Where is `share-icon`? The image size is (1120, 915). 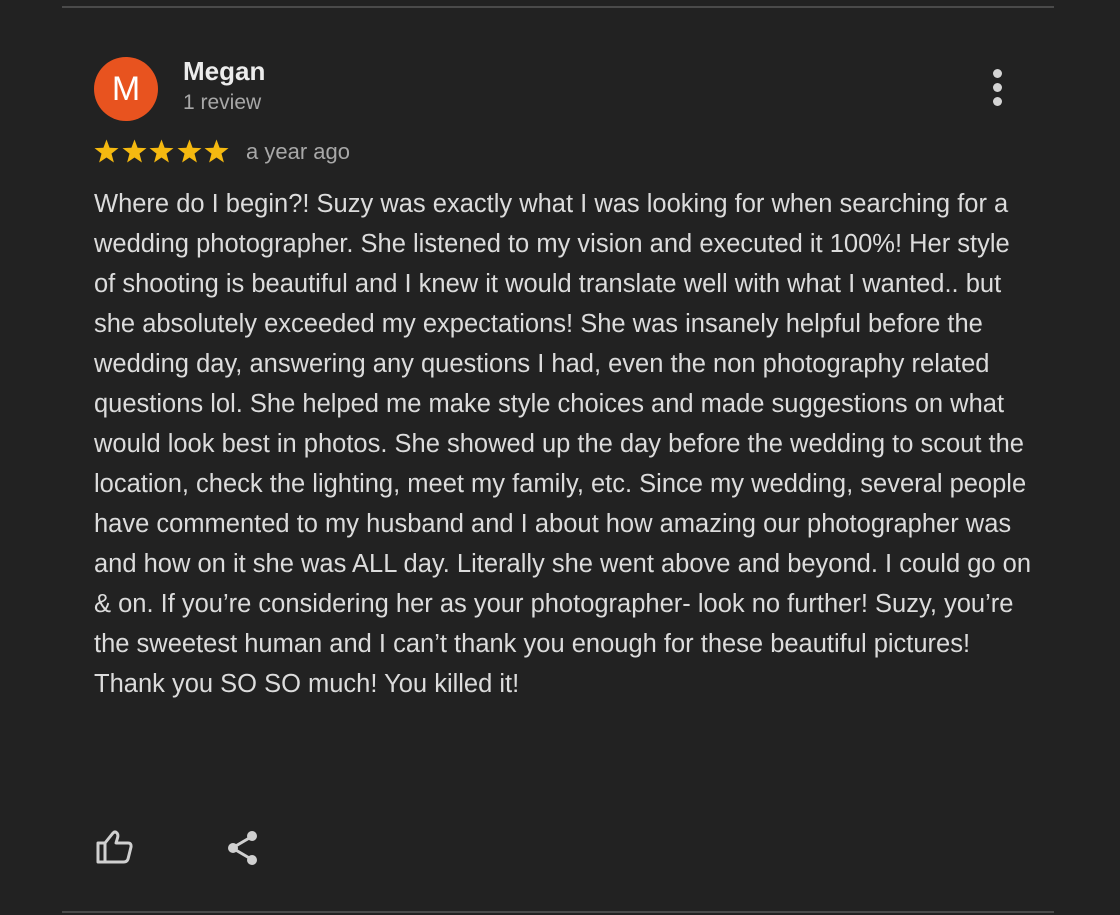
share-icon is located at coordinates (243, 848).